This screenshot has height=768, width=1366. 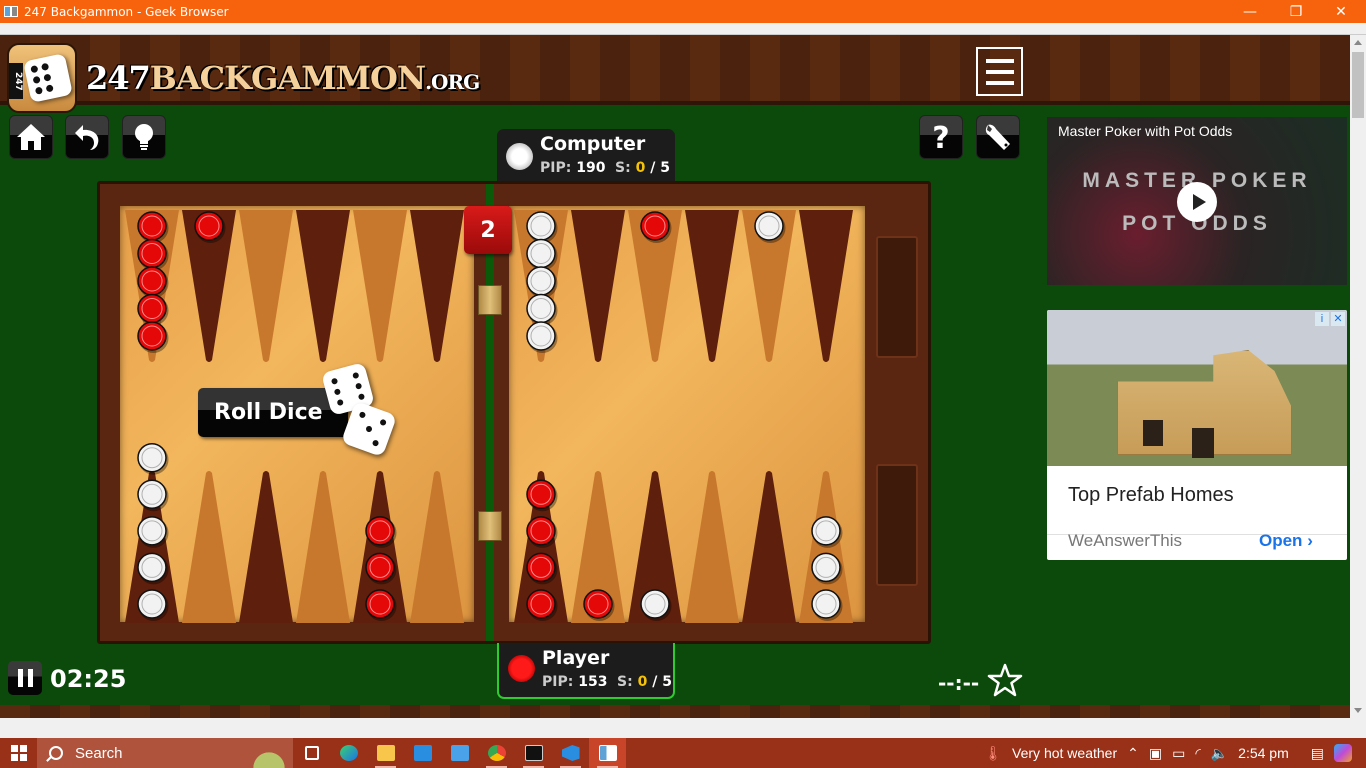 I want to click on logo-number: 247, so click(x=118, y=78).